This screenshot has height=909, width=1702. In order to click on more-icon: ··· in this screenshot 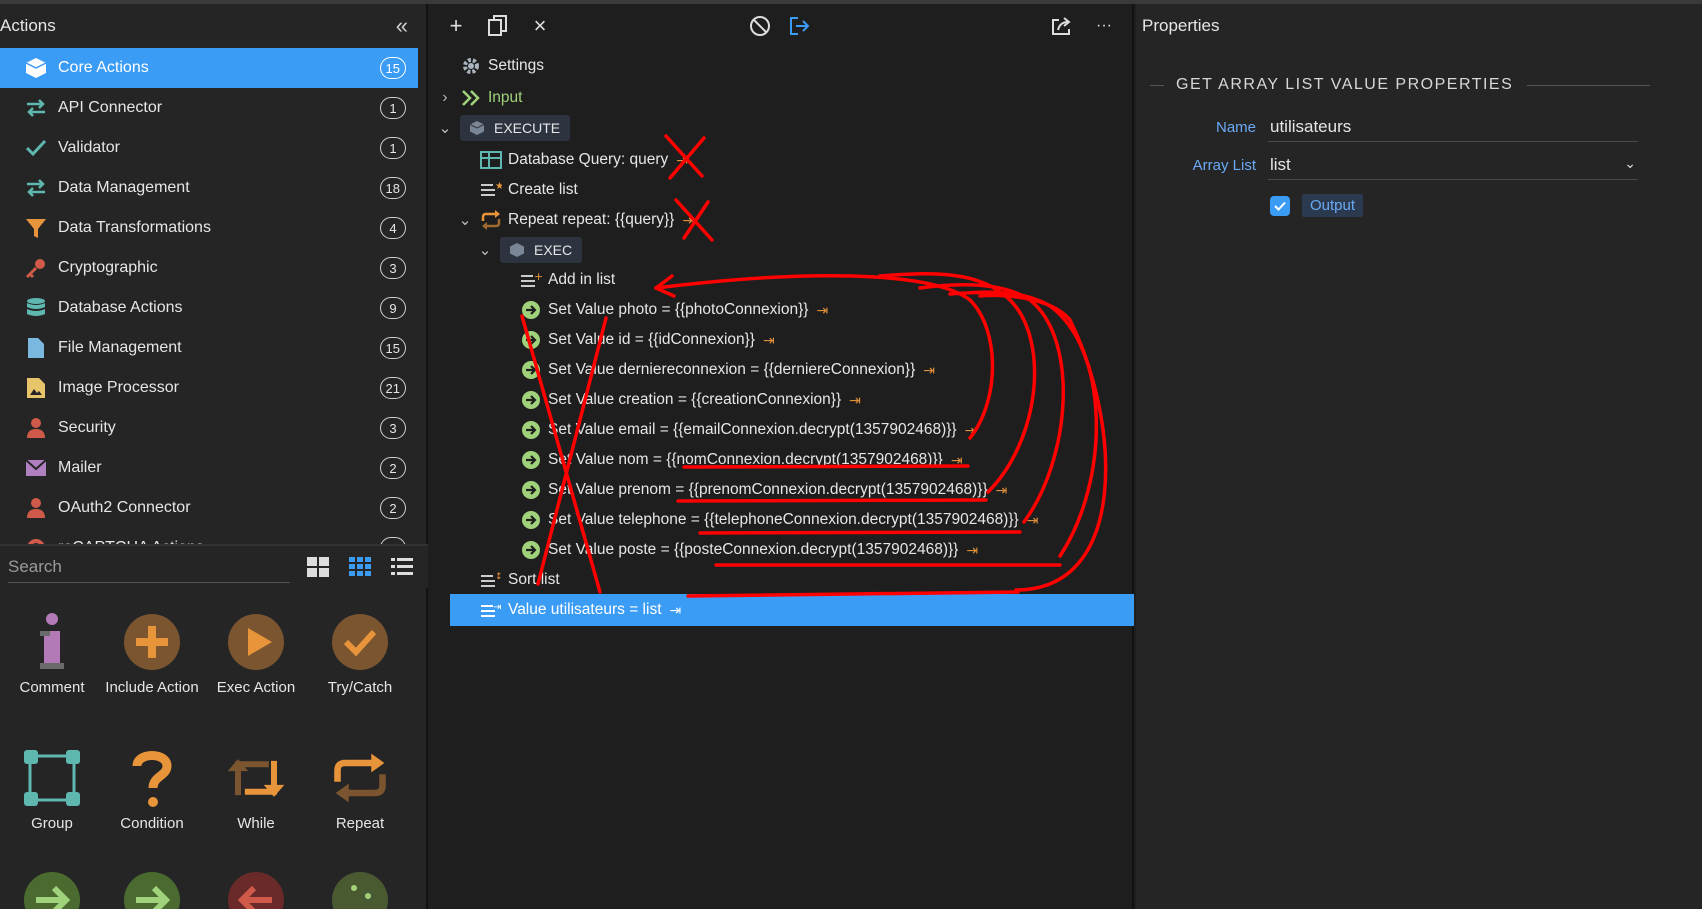, I will do `click(1104, 25)`.